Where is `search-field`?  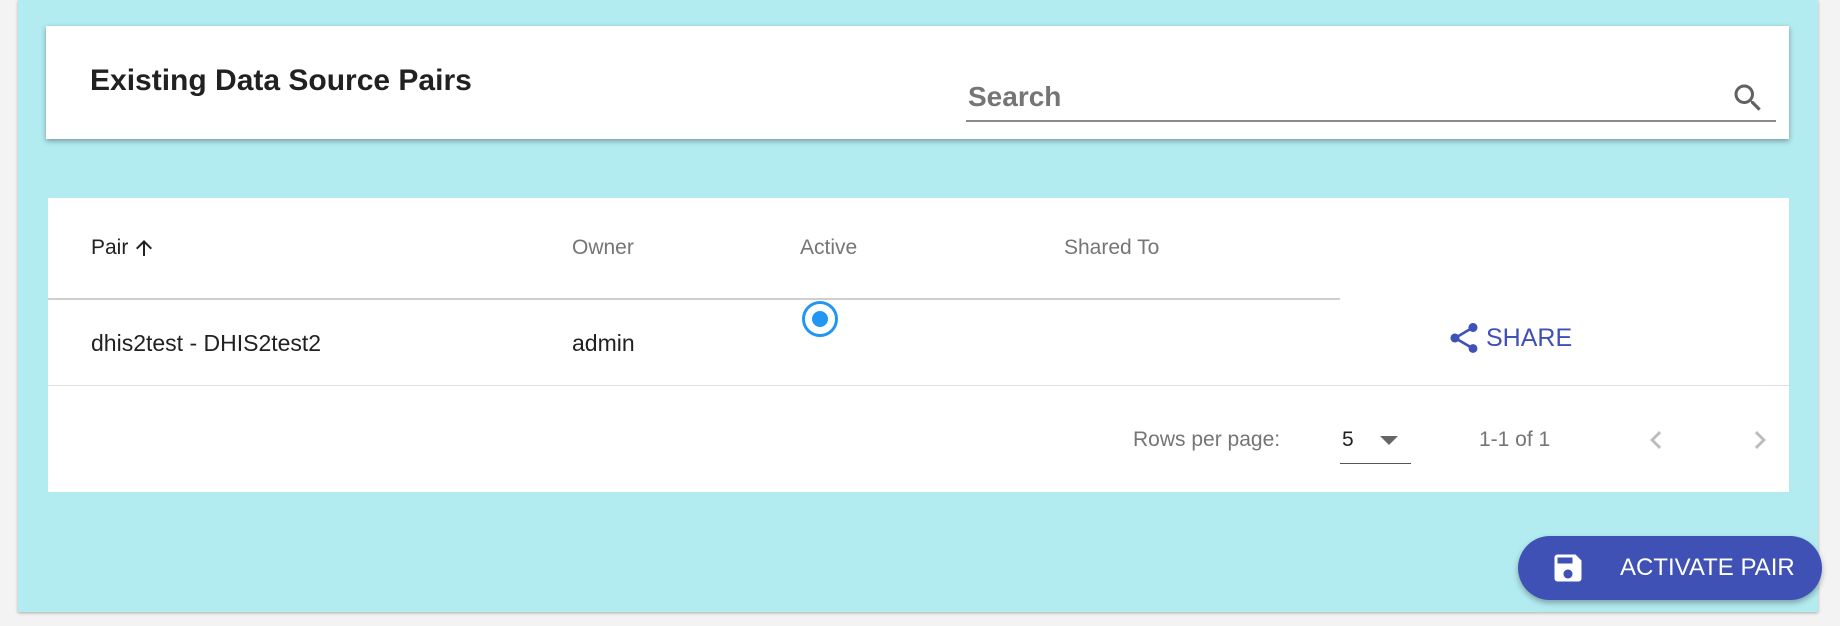 search-field is located at coordinates (1371, 99).